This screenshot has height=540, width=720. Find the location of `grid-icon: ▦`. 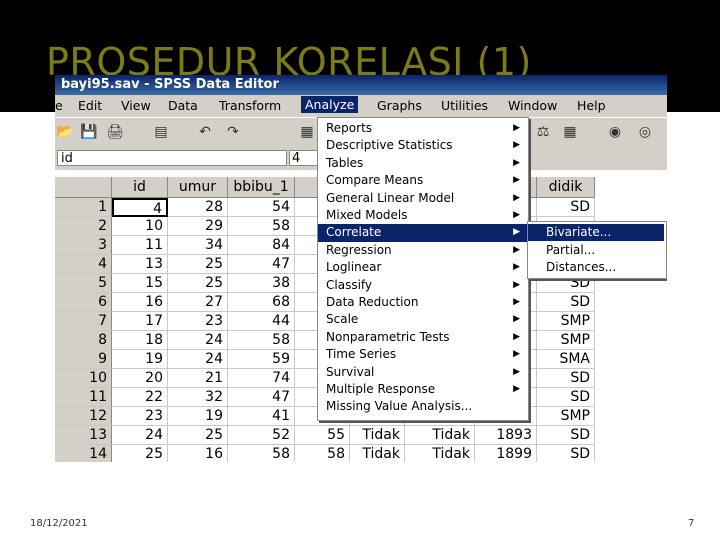

grid-icon: ▦ is located at coordinates (570, 132).